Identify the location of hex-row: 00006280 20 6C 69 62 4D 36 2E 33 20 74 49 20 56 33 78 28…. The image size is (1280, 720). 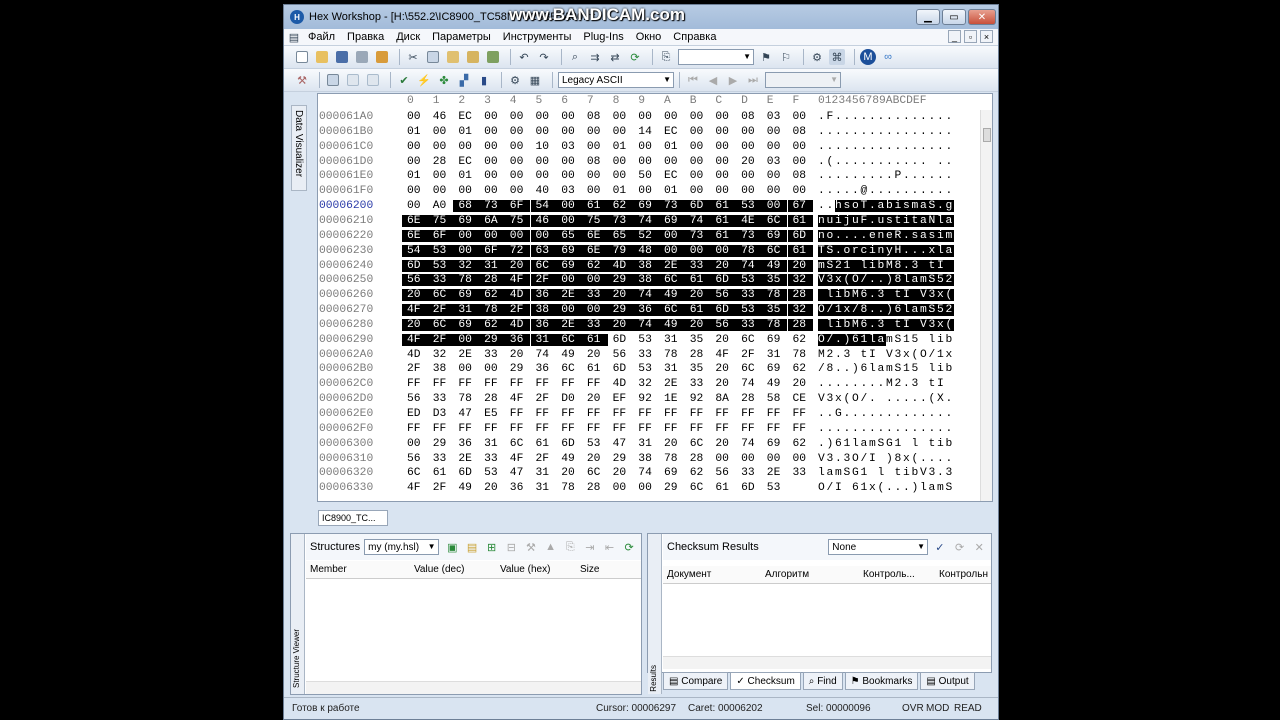
(653, 326).